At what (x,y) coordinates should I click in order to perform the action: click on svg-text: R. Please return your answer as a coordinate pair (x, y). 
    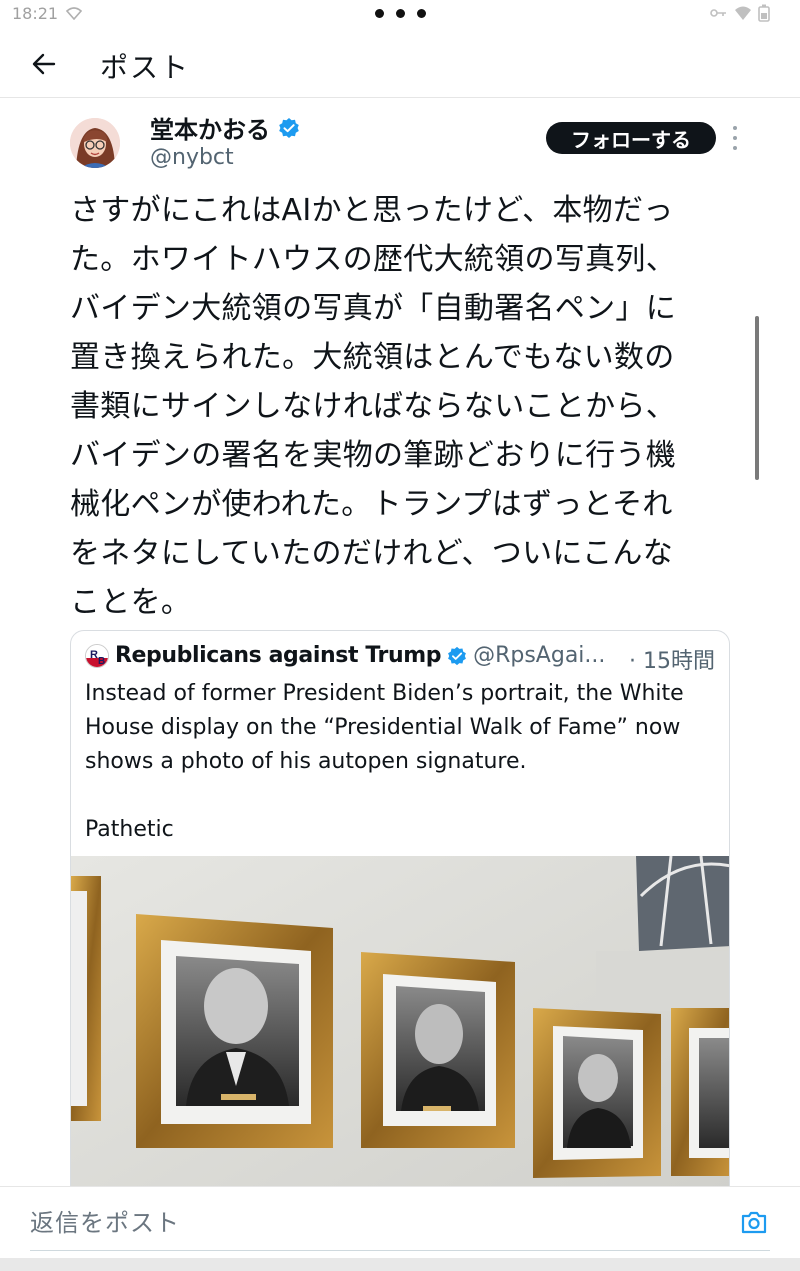
    Looking at the image, I should click on (94, 655).